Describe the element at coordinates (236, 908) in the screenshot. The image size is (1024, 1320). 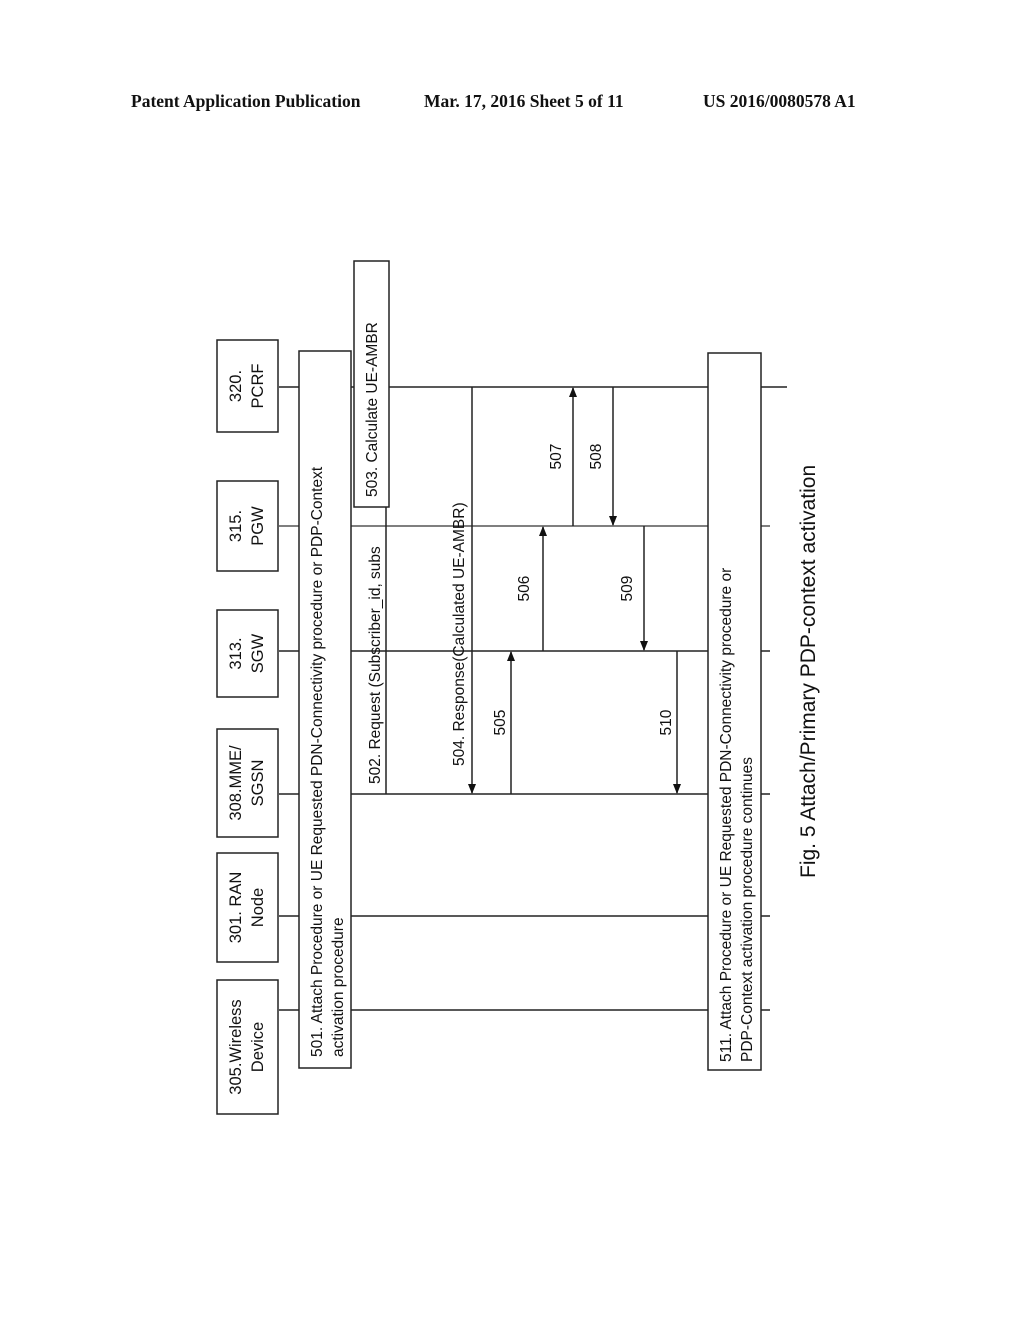
I see `entity-label-line1: 301. RAN` at that location.